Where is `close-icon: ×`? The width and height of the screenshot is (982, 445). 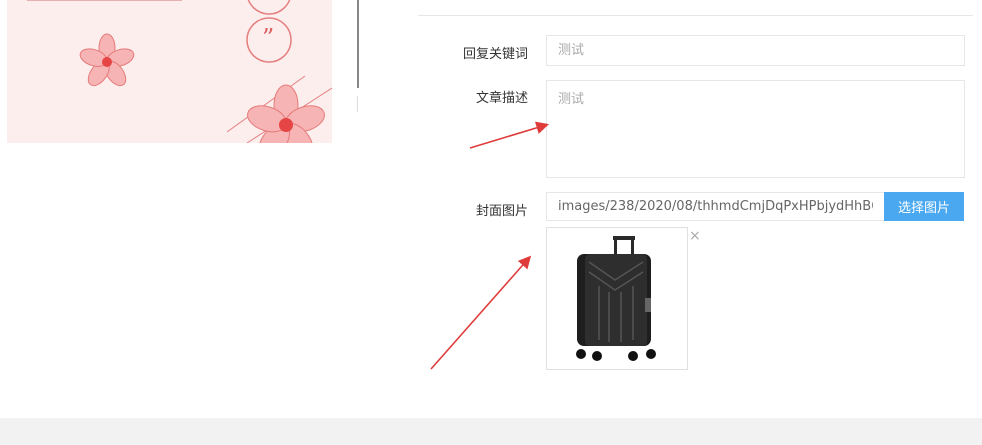 close-icon: × is located at coordinates (695, 236).